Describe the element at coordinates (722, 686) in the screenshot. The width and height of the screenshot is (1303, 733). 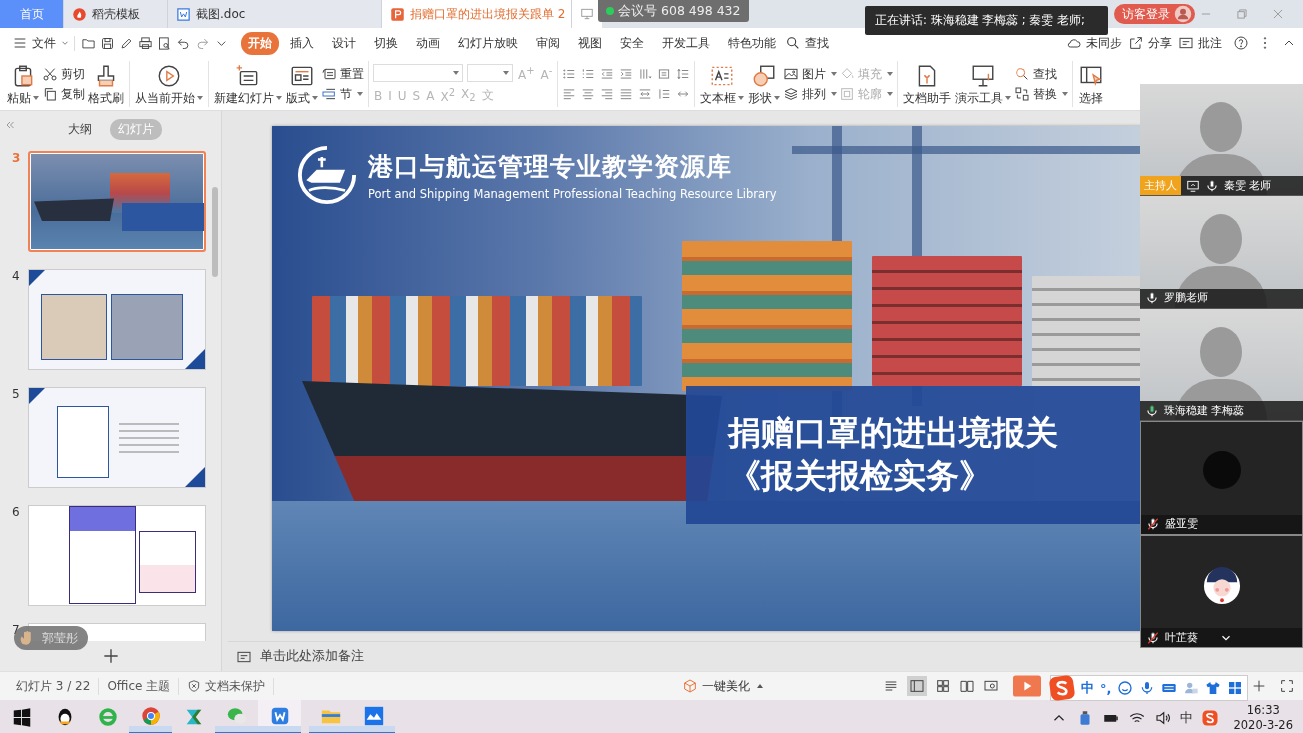
I see `beautify-button: 一键美化` at that location.